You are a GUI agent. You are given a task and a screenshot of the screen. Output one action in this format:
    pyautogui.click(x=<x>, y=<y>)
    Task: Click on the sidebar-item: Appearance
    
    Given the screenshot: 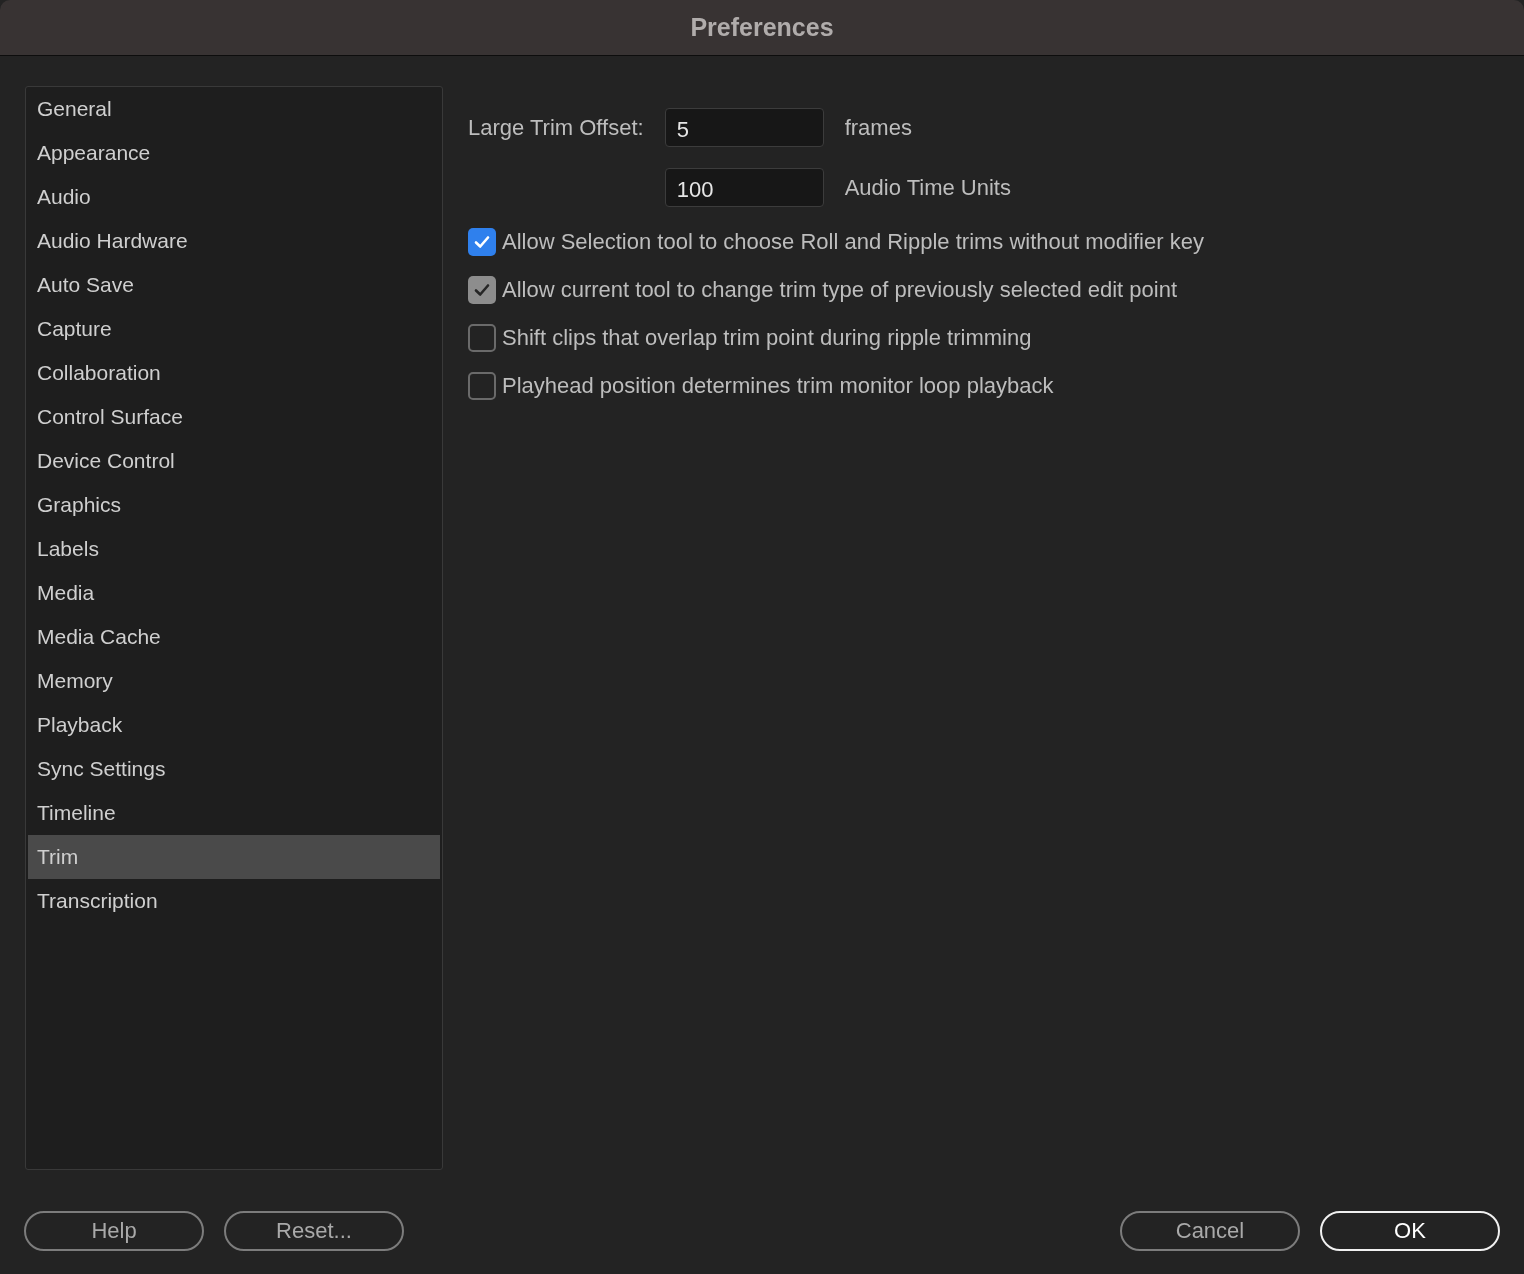 What is the action you would take?
    pyautogui.click(x=234, y=153)
    